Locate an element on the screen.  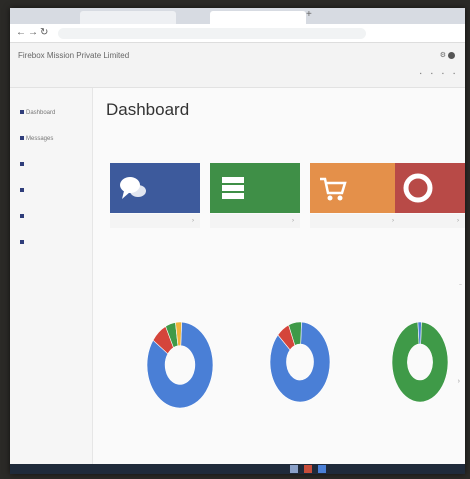
app-title: Firebox Mission Private Limited is located at coordinates (74, 55).